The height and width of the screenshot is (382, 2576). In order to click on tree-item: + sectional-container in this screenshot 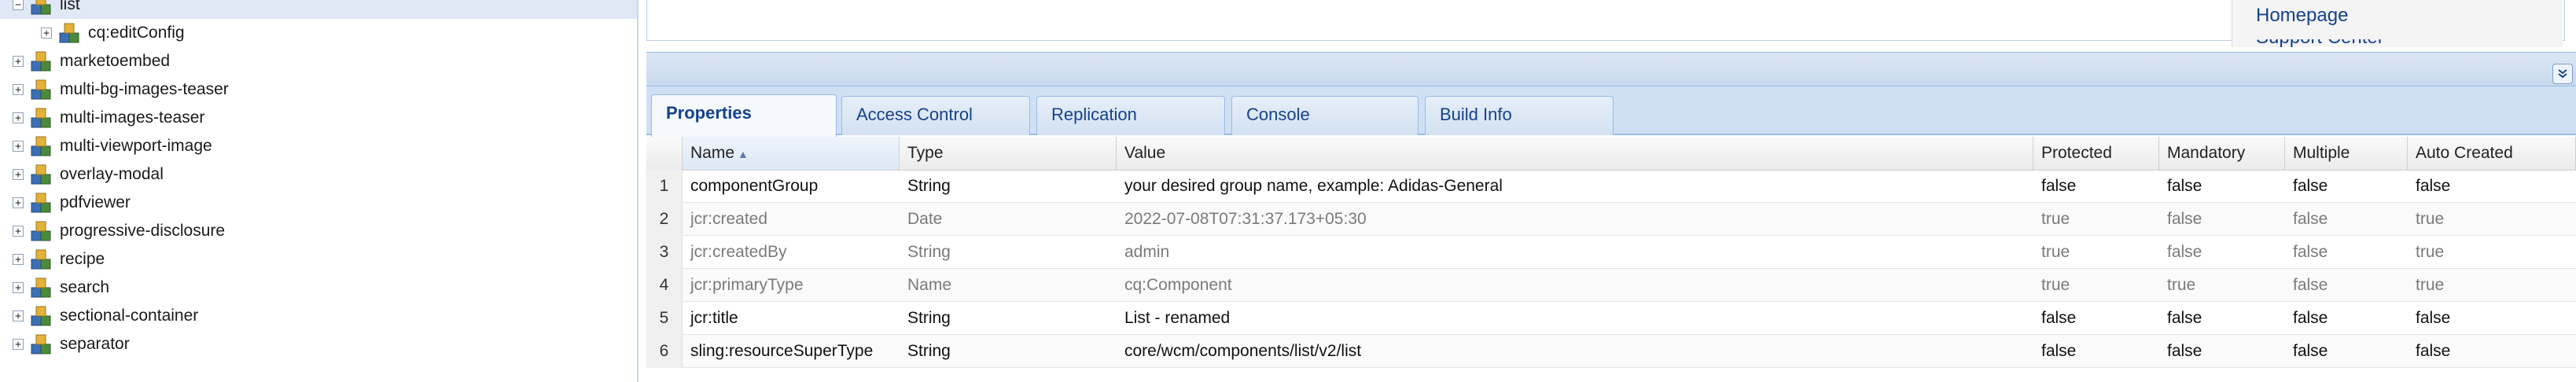, I will do `click(319, 316)`.